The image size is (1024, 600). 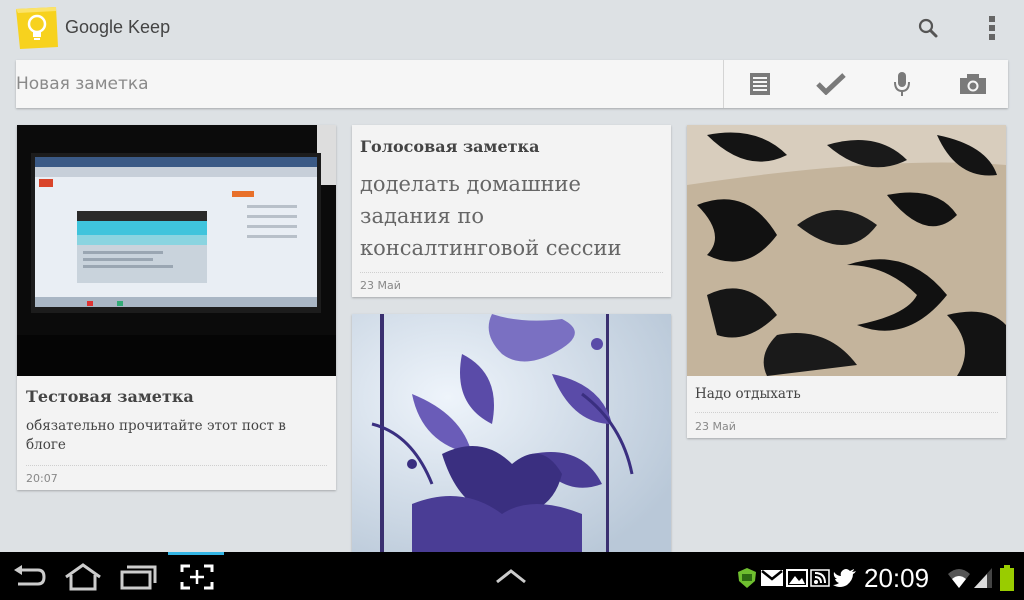 I want to click on new-note-bar, so click(x=512, y=84).